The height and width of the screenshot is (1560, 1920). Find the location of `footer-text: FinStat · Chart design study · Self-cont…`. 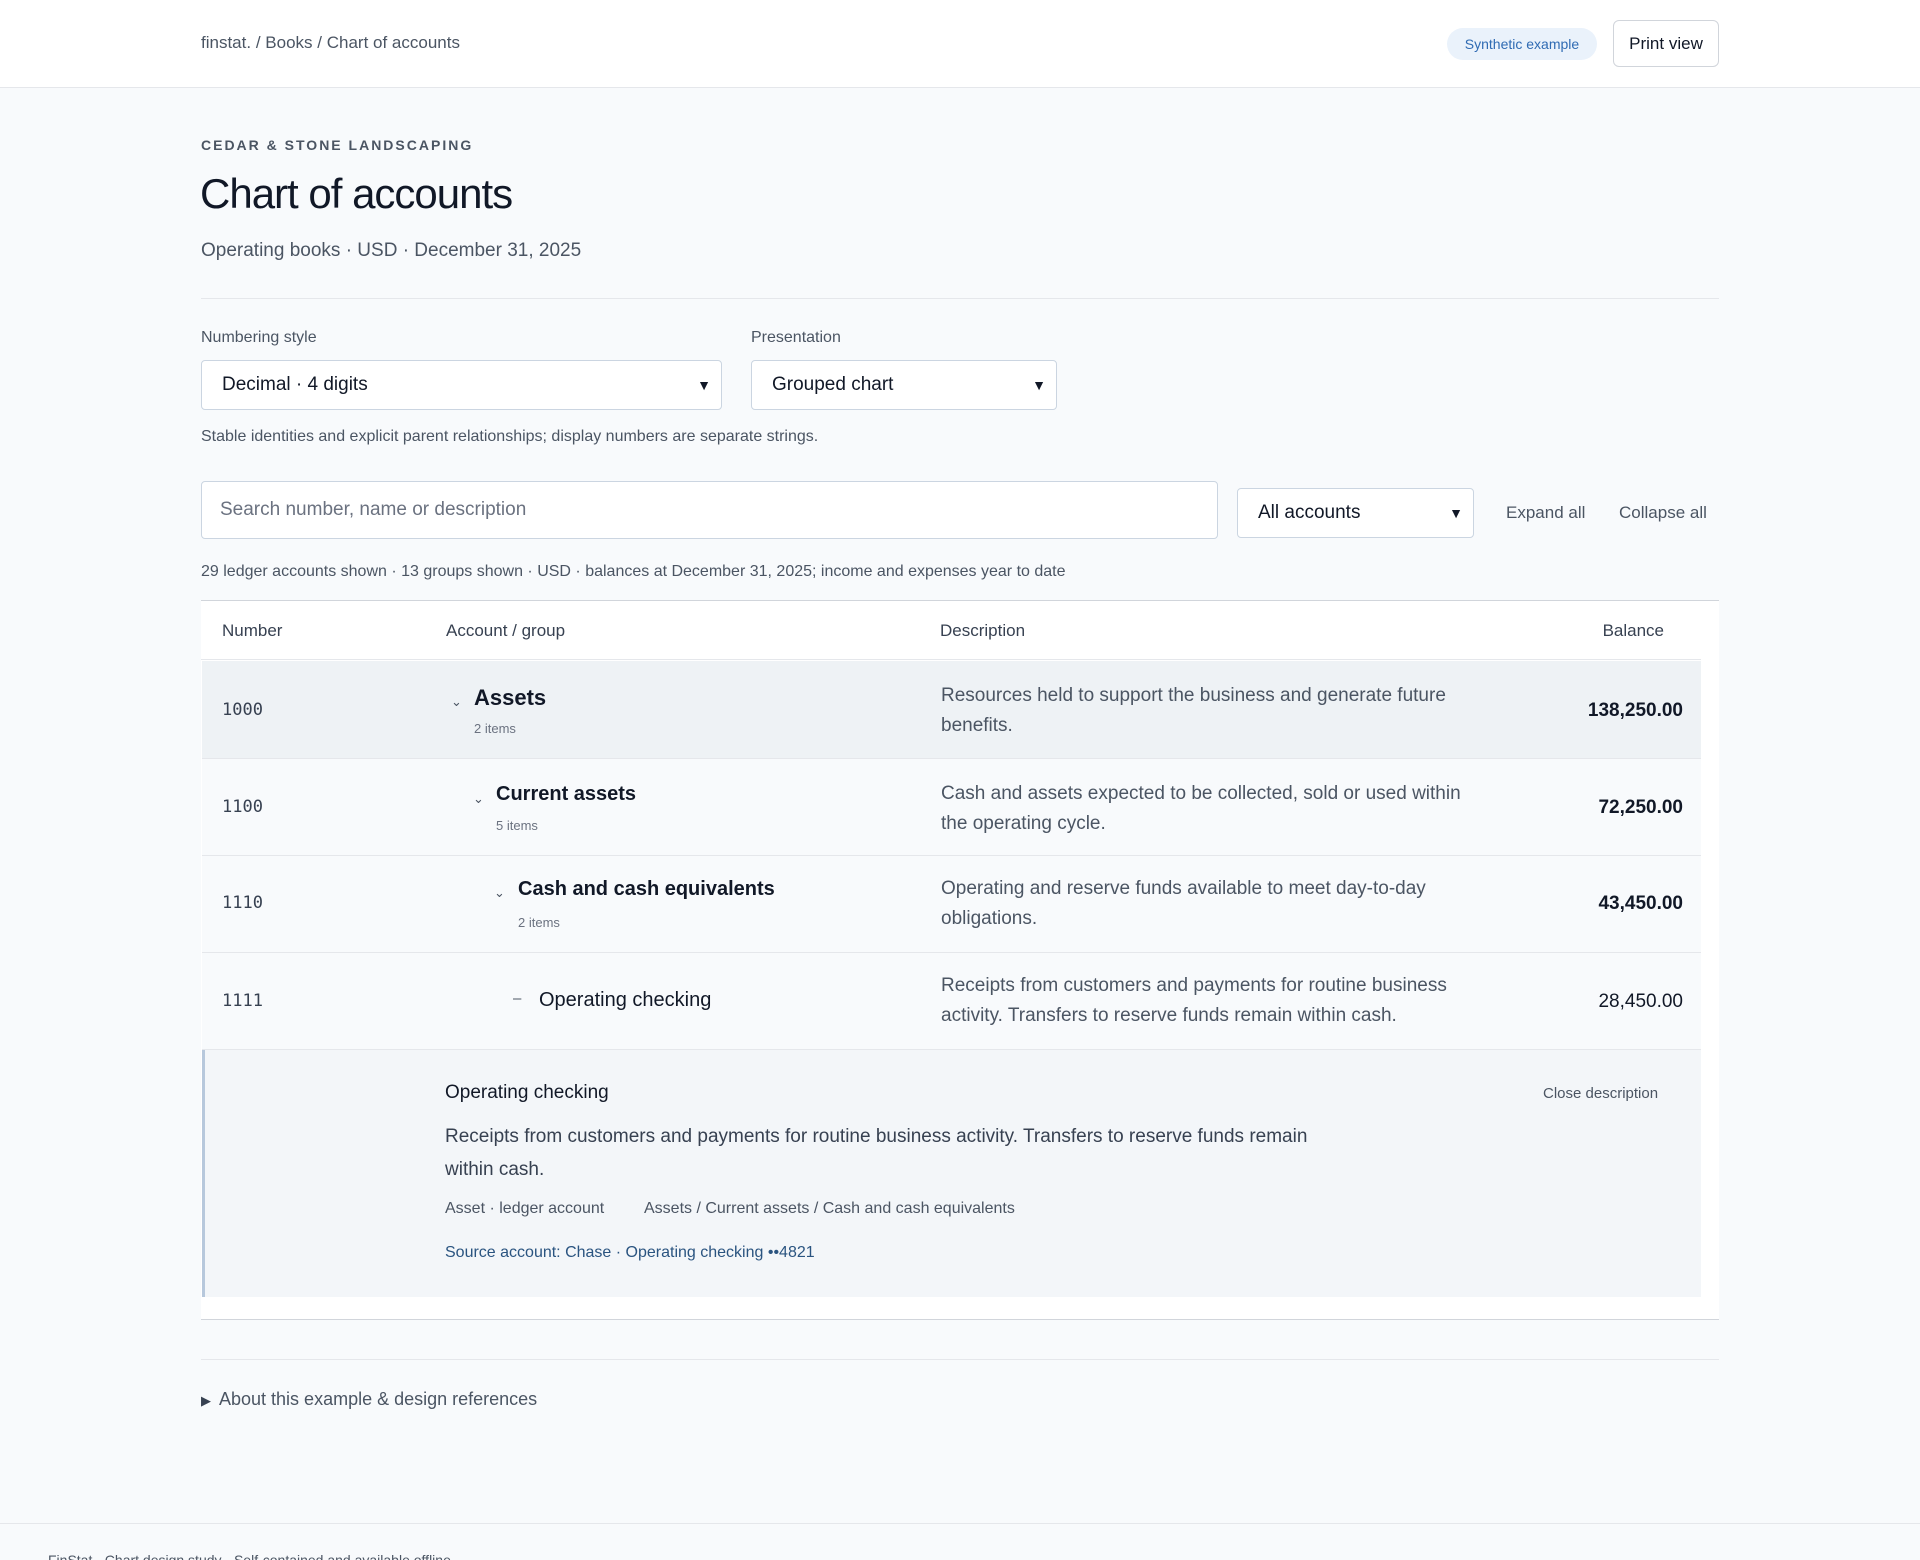

footer-text: FinStat · Chart design study · Self-cont… is located at coordinates (249, 1556).